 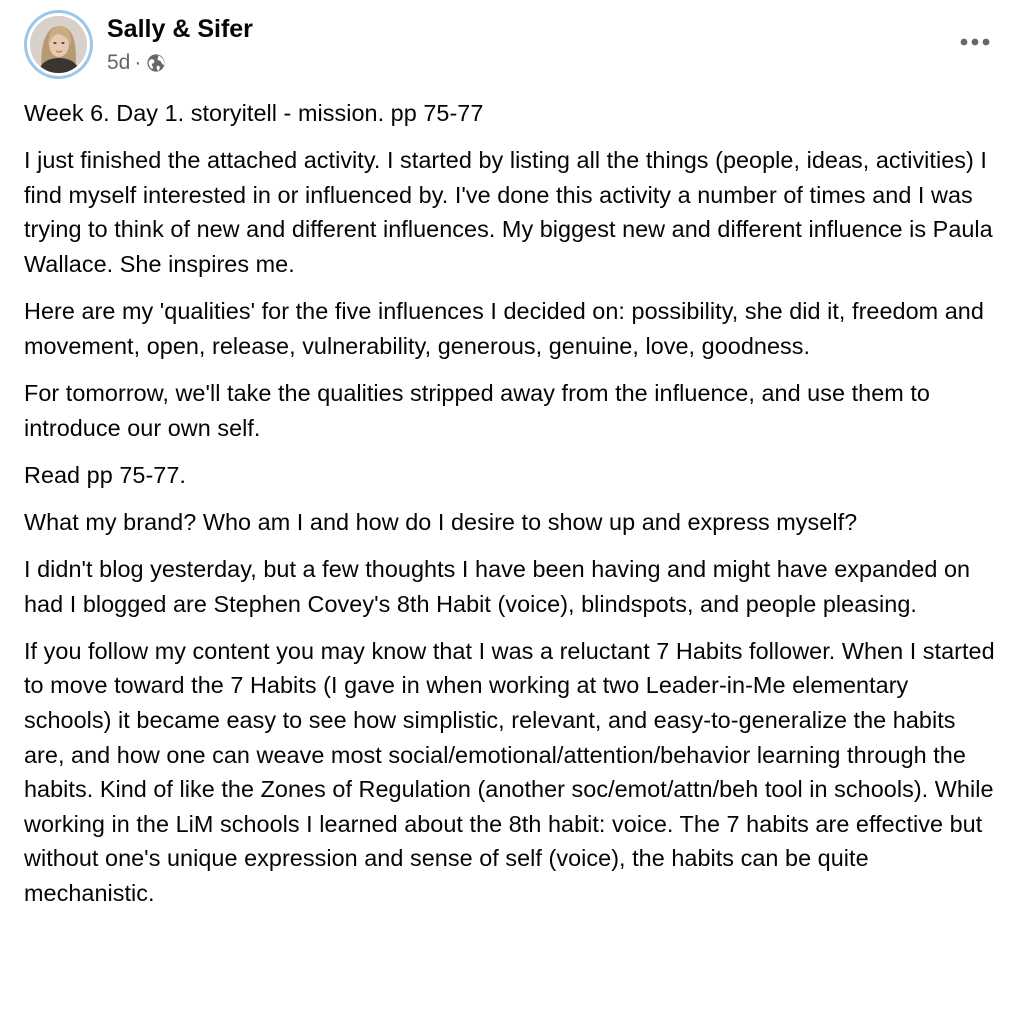 I want to click on profile-photo-image, so click(x=58, y=44).